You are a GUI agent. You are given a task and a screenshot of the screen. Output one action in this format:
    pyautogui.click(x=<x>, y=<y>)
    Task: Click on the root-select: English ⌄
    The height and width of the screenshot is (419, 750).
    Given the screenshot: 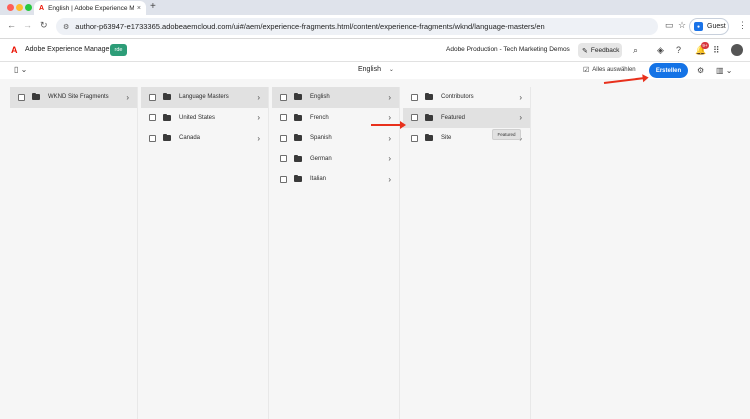 What is the action you would take?
    pyautogui.click(x=376, y=69)
    